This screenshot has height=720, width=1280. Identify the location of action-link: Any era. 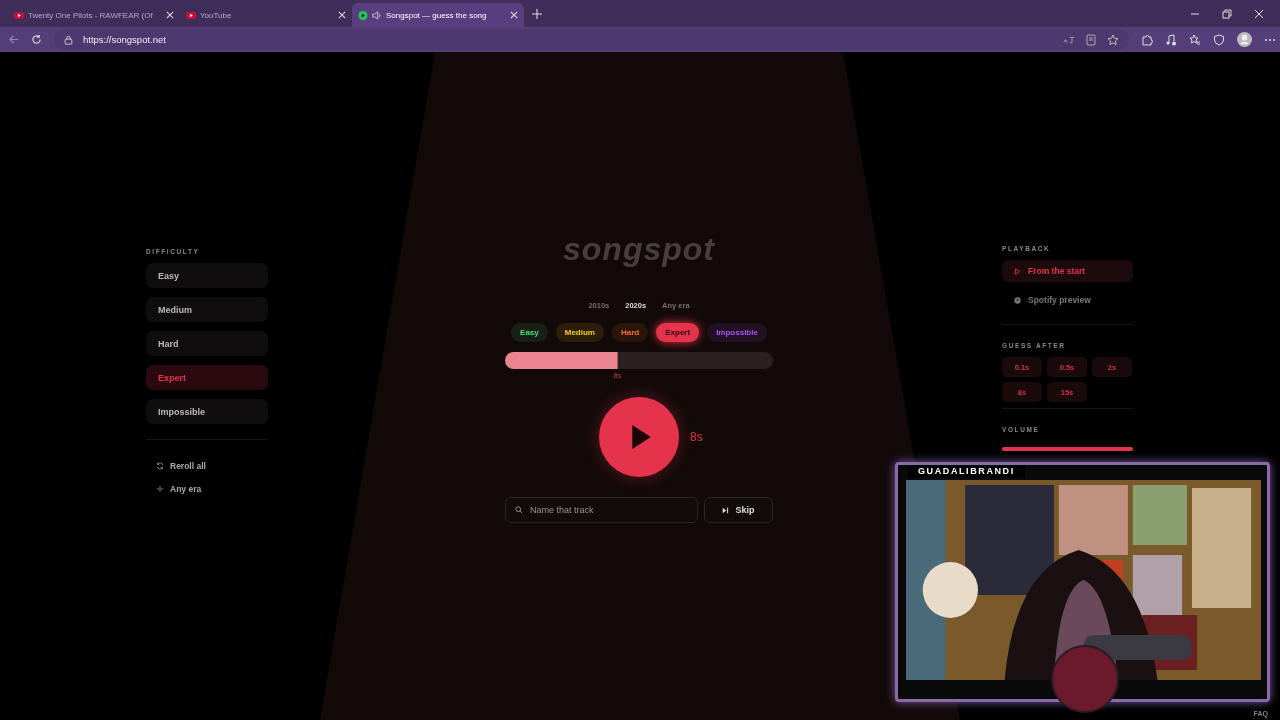
(186, 488).